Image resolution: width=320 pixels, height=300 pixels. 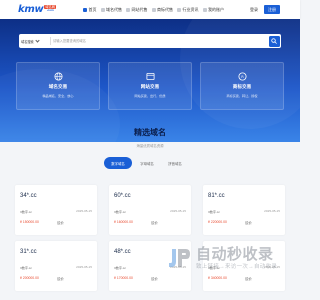 I want to click on nav-label: 商标代售, so click(x=165, y=9).